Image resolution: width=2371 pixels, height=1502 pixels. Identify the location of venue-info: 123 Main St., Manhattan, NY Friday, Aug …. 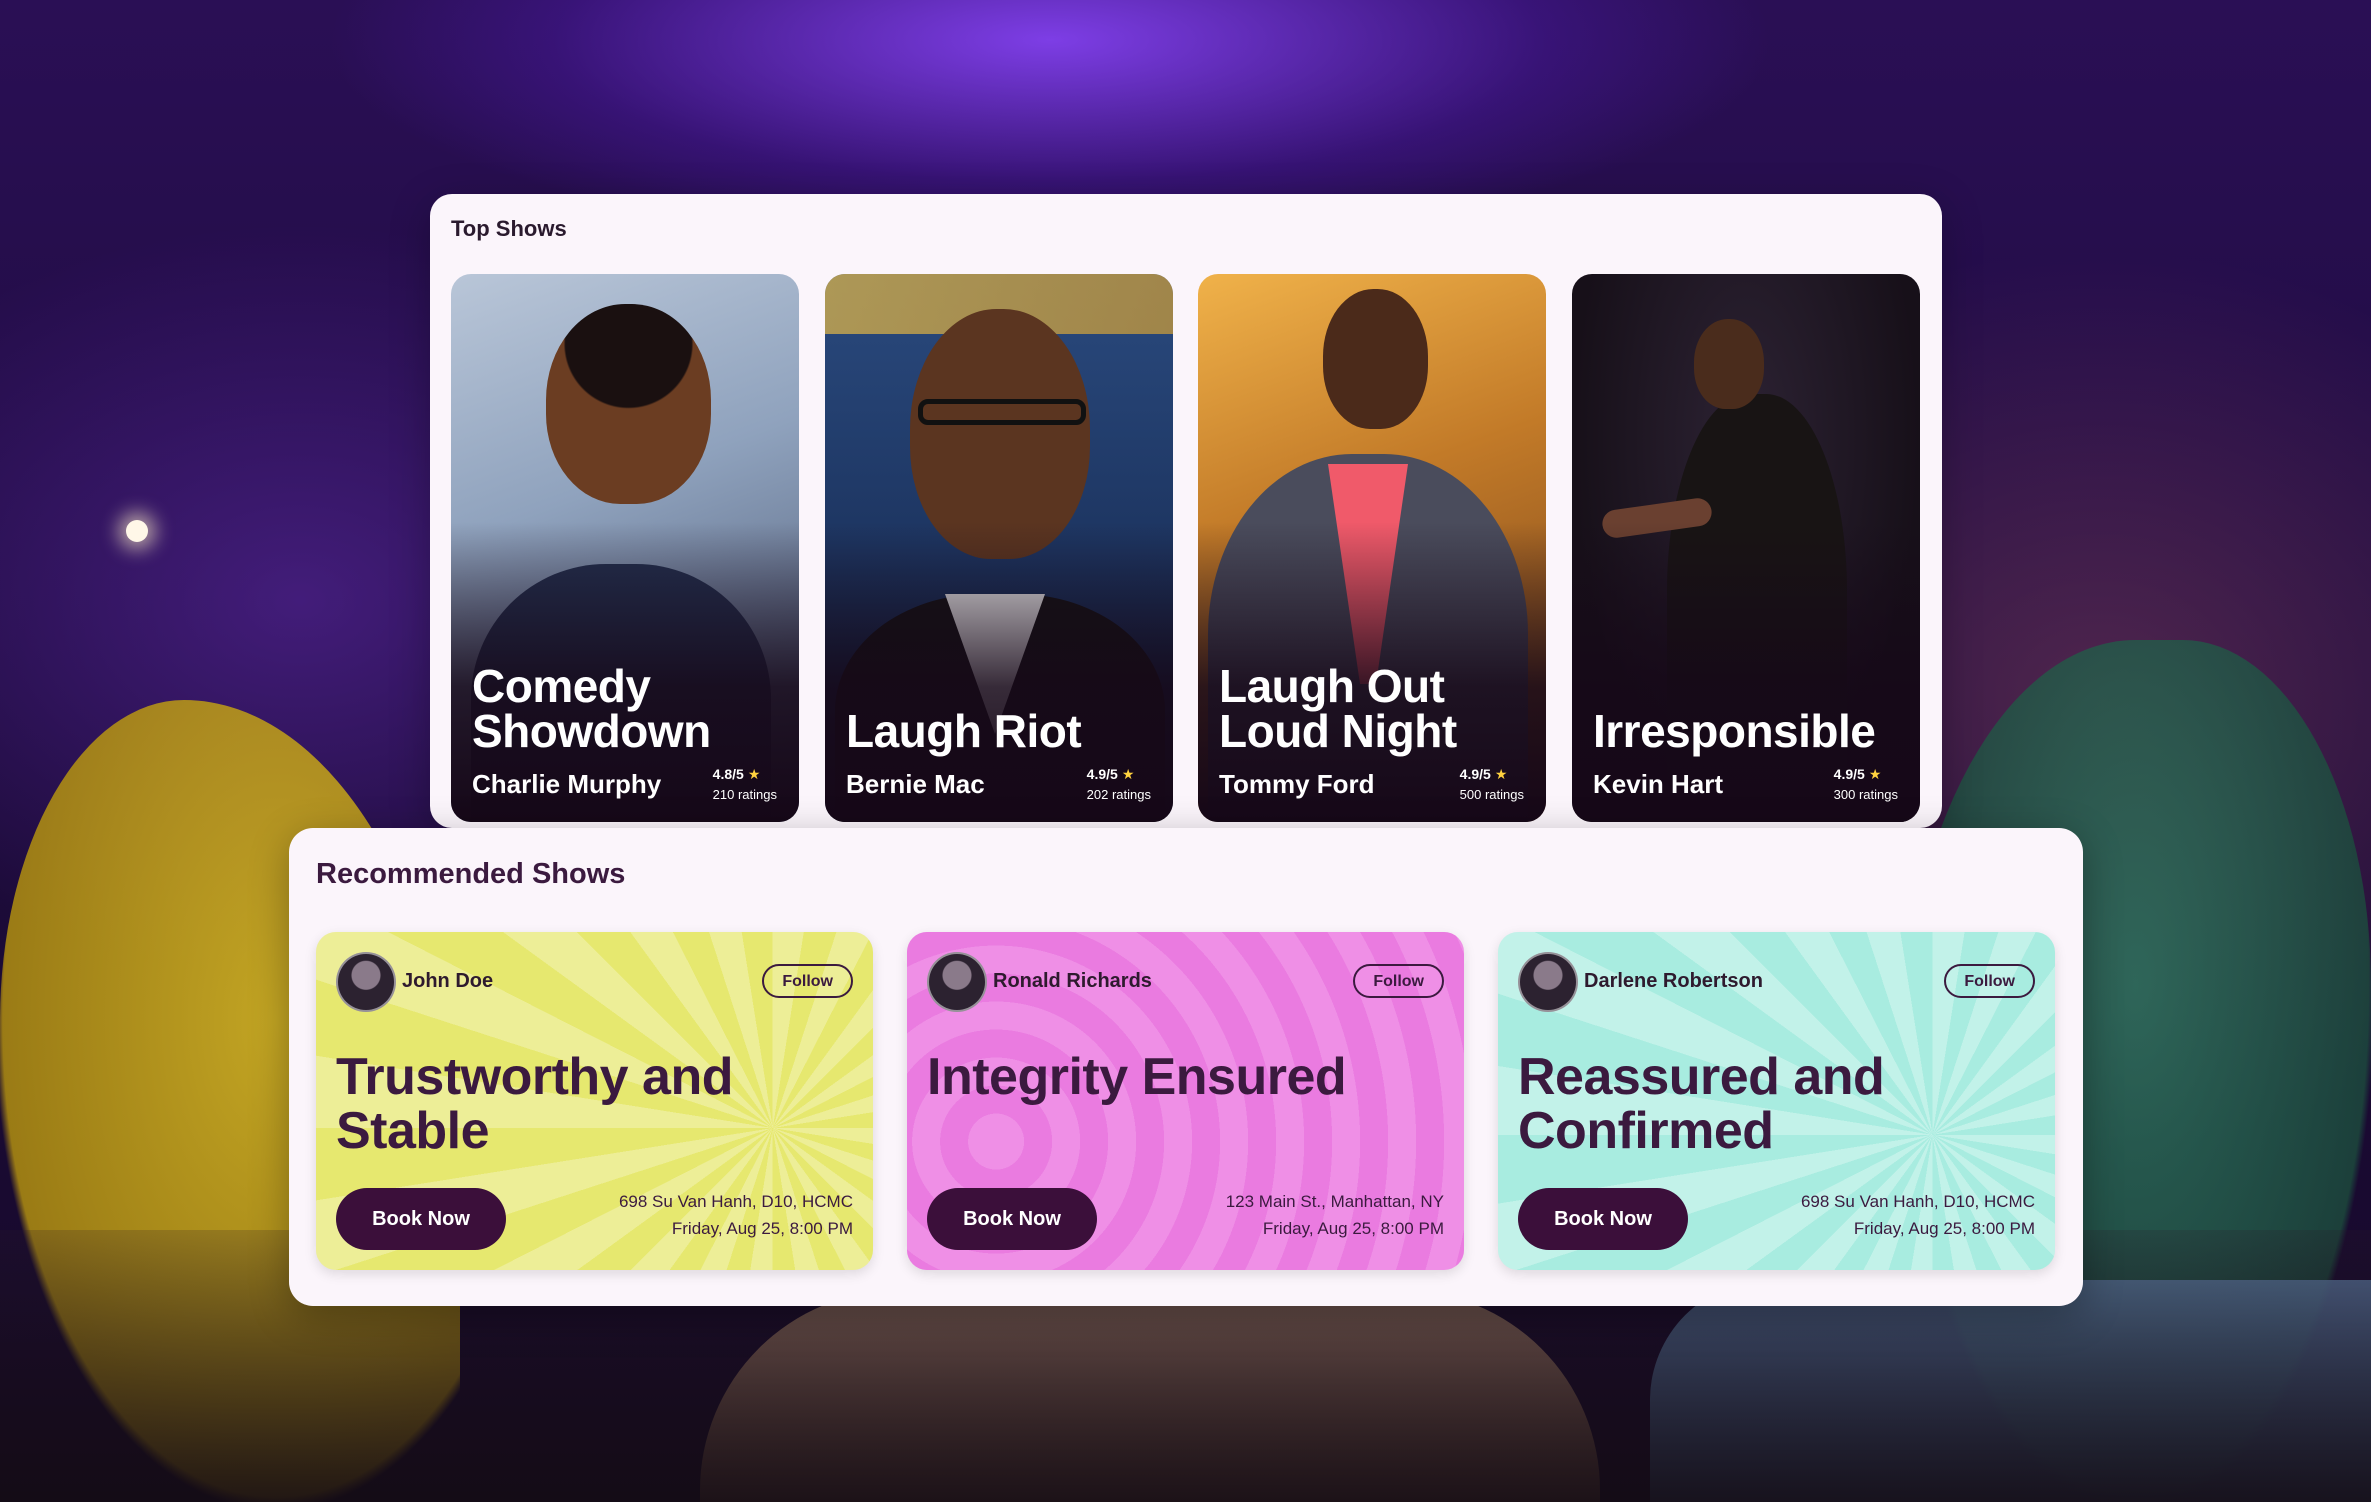
(1335, 1215).